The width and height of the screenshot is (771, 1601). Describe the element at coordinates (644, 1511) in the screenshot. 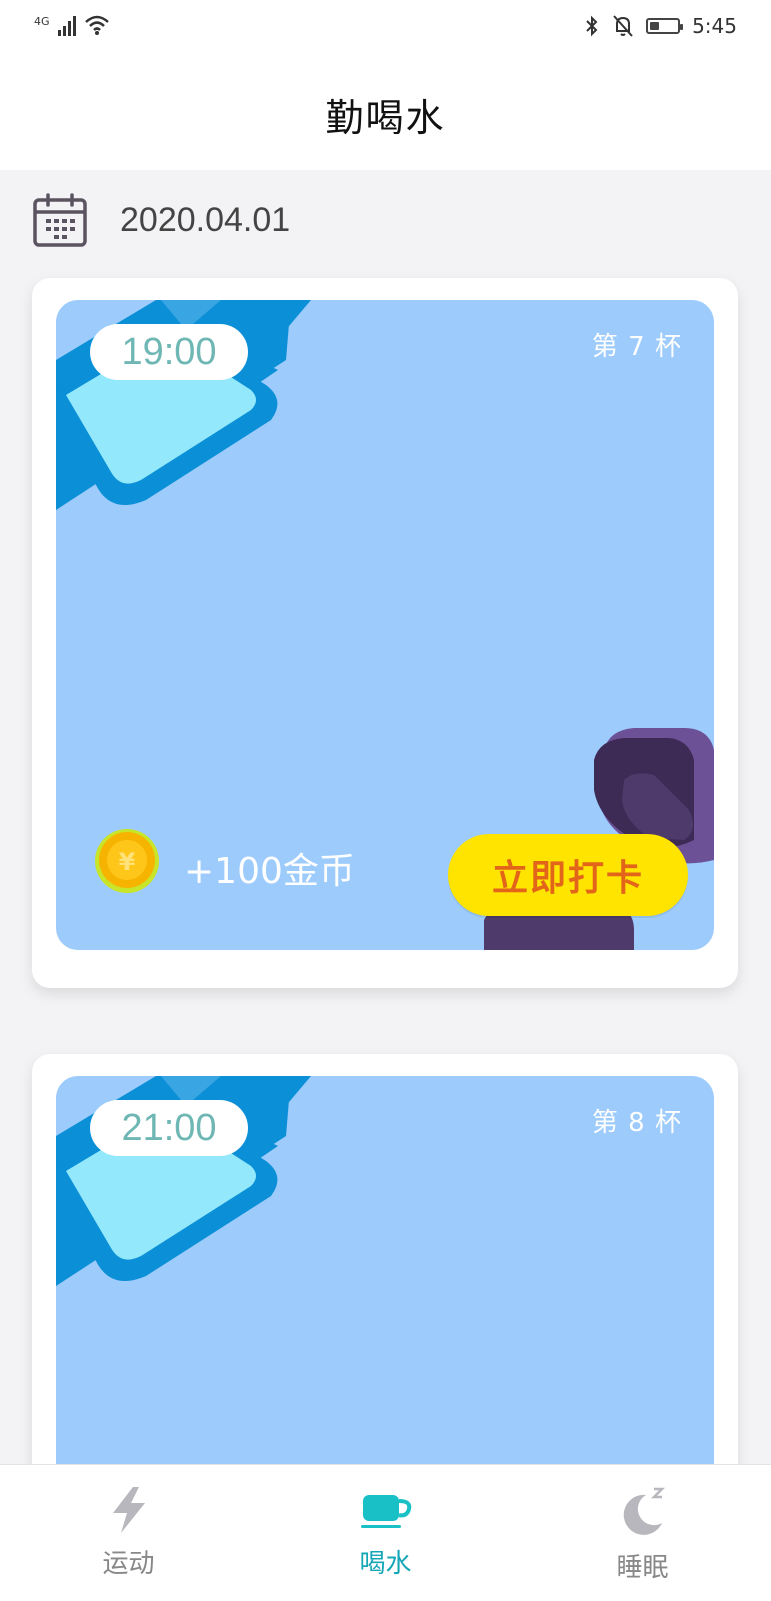

I see `moon-icon` at that location.